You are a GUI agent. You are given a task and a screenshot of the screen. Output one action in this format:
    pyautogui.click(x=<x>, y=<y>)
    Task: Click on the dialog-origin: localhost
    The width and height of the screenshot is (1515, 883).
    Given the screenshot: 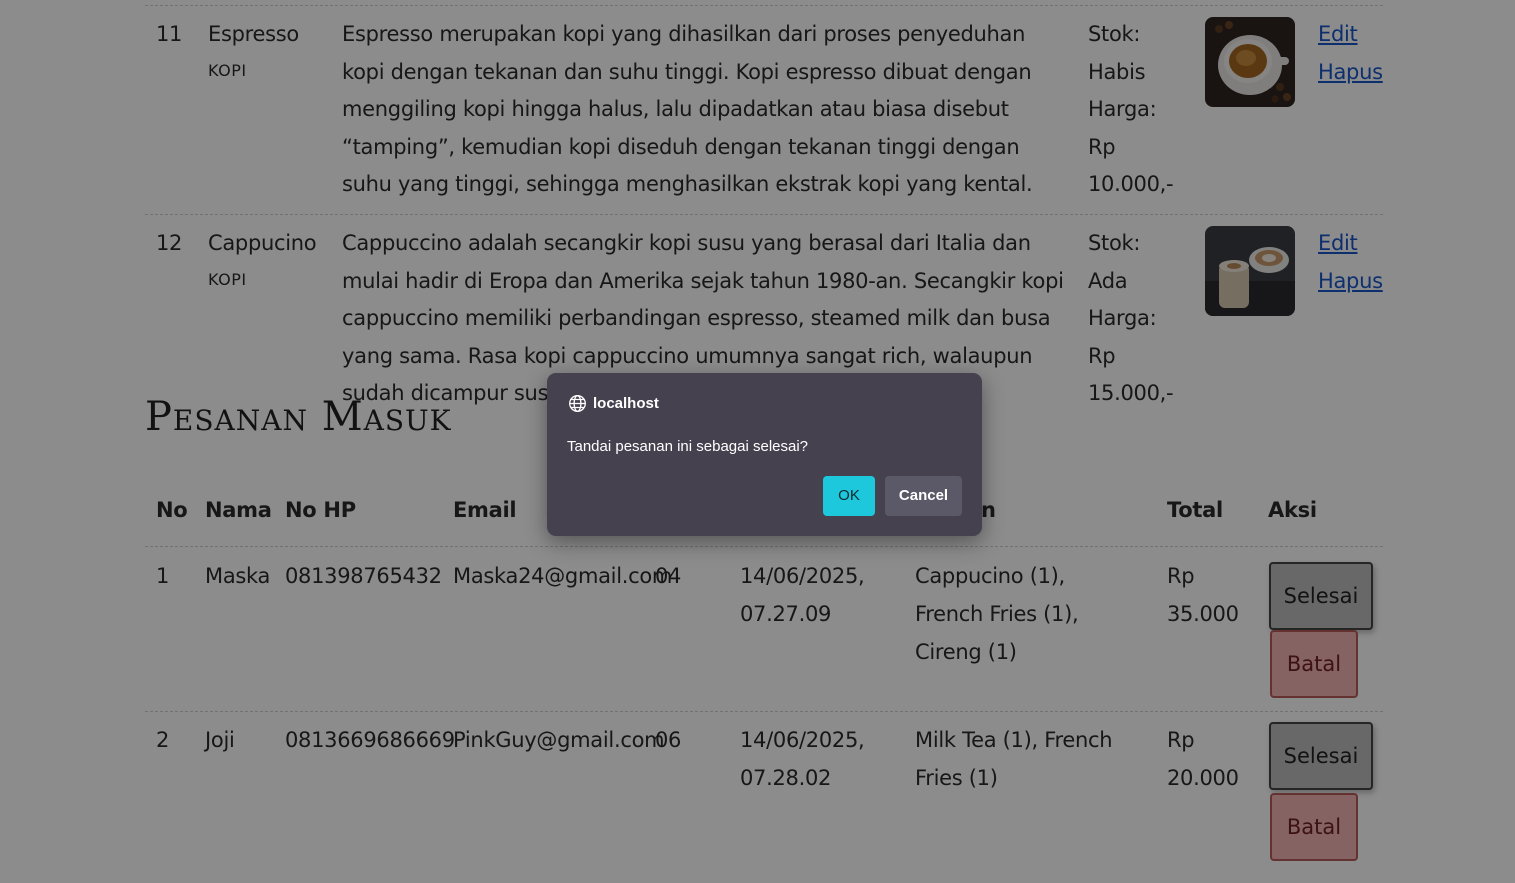 What is the action you would take?
    pyautogui.click(x=613, y=403)
    